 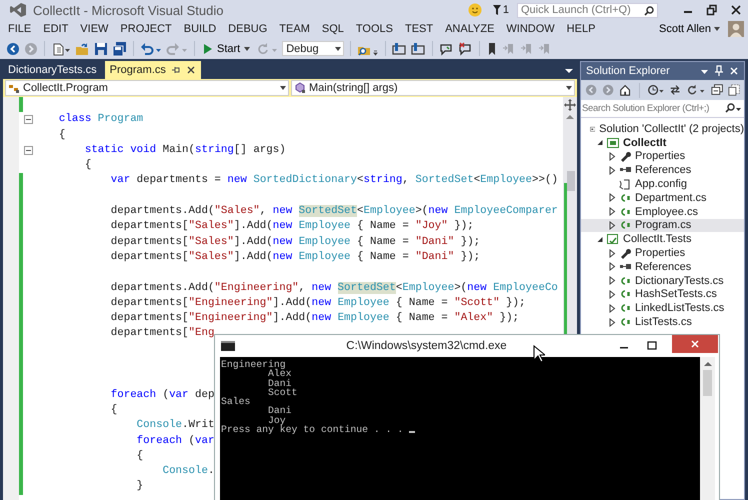 I want to click on switch-arrows-icon, so click(x=675, y=90).